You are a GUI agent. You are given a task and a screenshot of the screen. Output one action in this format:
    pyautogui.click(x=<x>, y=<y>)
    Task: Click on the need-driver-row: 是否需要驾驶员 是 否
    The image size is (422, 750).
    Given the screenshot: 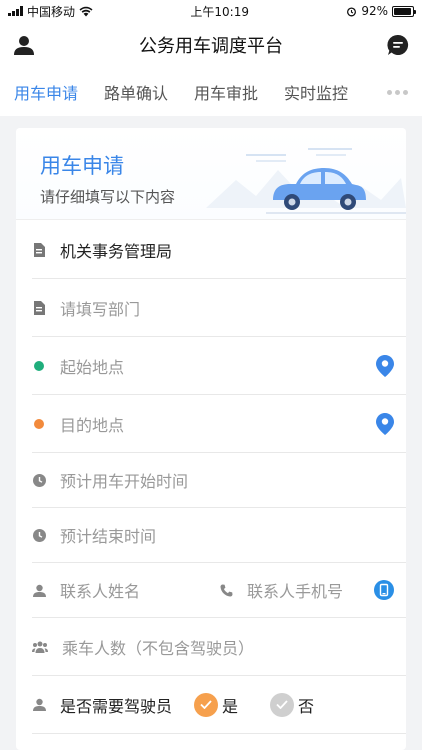 What is the action you would take?
    pyautogui.click(x=219, y=705)
    